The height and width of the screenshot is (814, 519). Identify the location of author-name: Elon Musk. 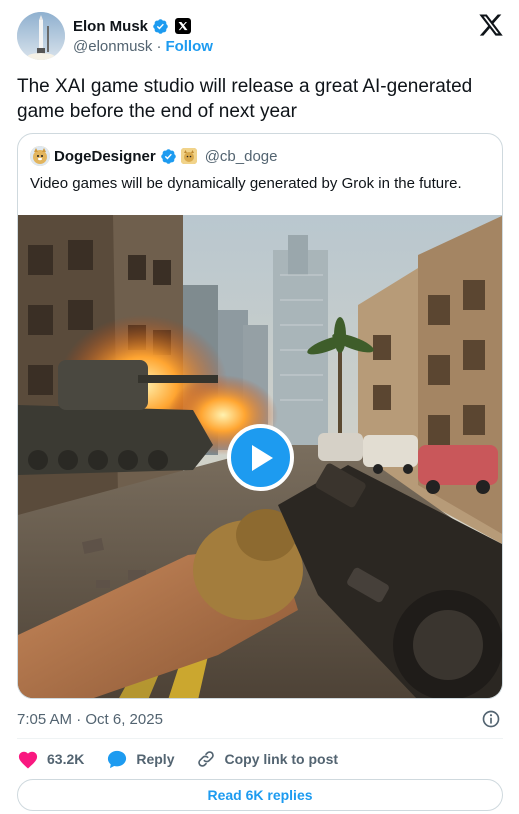
(110, 26).